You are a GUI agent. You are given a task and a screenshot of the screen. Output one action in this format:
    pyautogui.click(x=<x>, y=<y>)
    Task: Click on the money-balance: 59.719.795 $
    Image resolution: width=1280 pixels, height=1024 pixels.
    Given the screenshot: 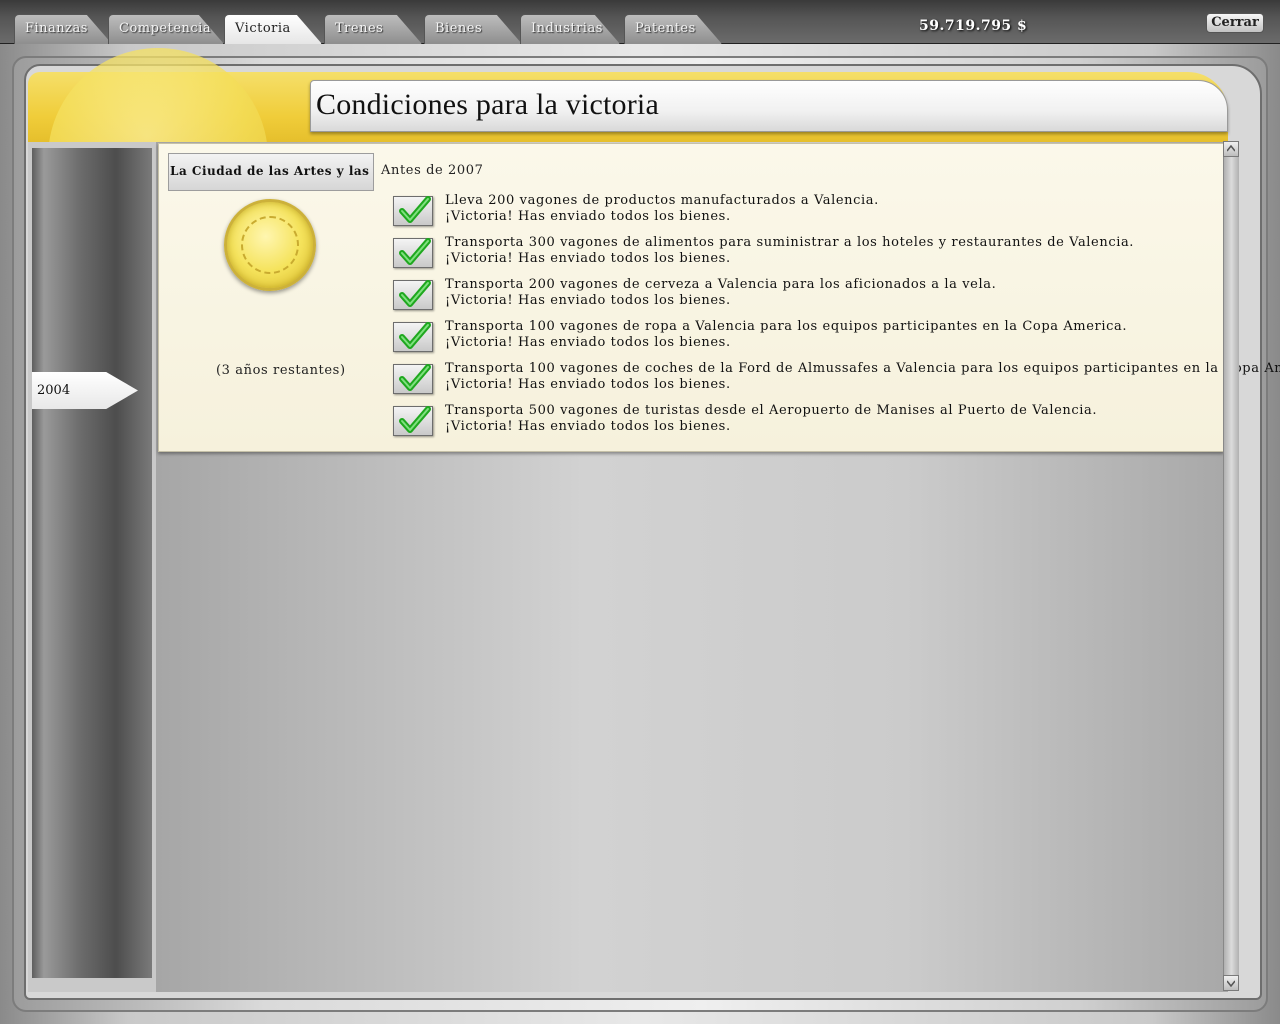 What is the action you would take?
    pyautogui.click(x=973, y=26)
    